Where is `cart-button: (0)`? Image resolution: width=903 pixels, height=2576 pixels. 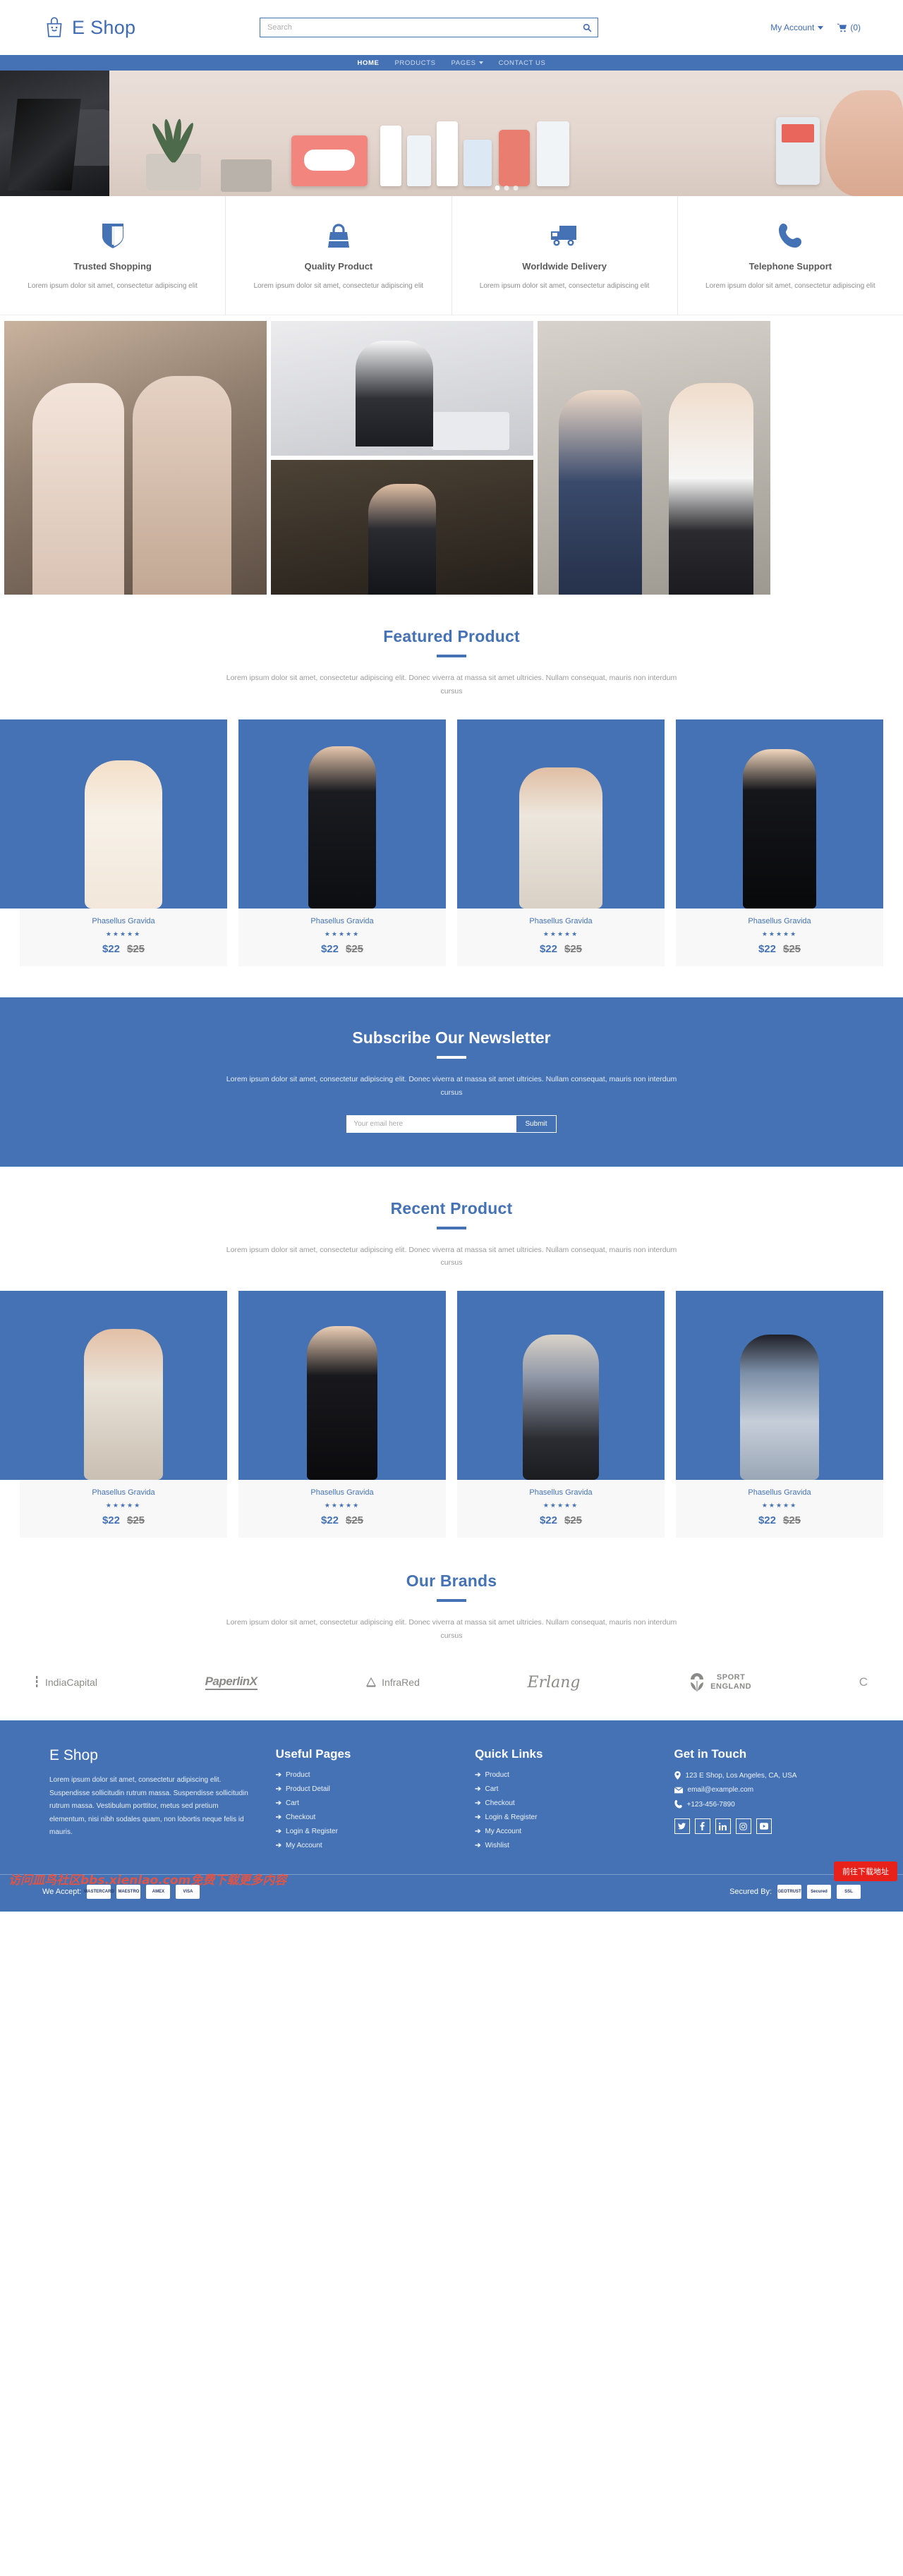 cart-button: (0) is located at coordinates (849, 27).